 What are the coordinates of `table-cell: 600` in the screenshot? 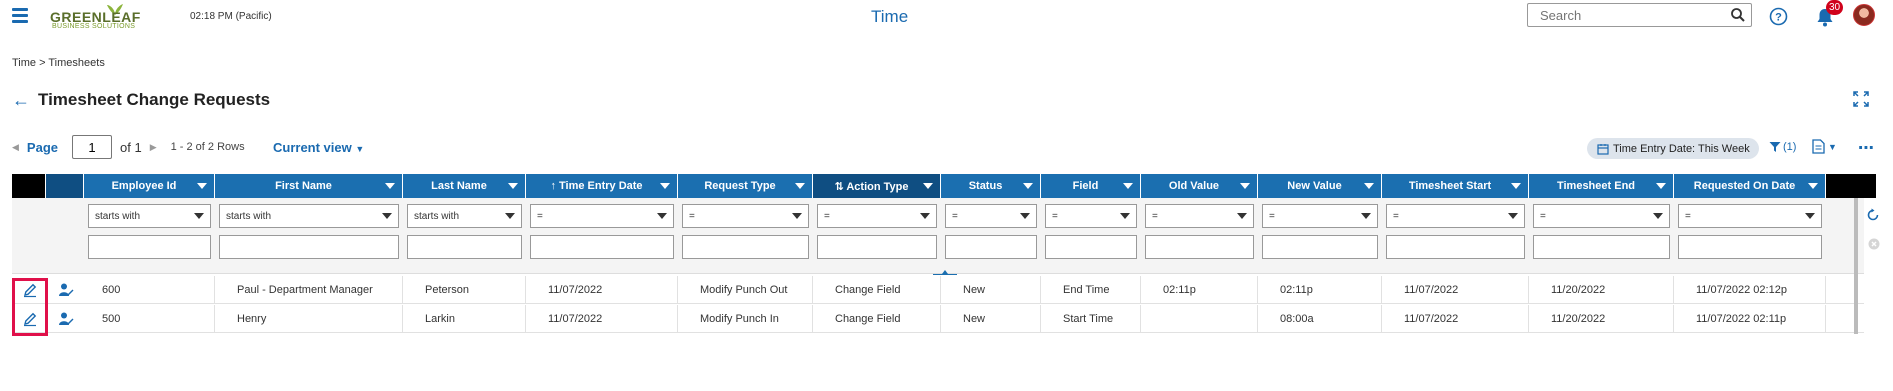 It's located at (149, 290).